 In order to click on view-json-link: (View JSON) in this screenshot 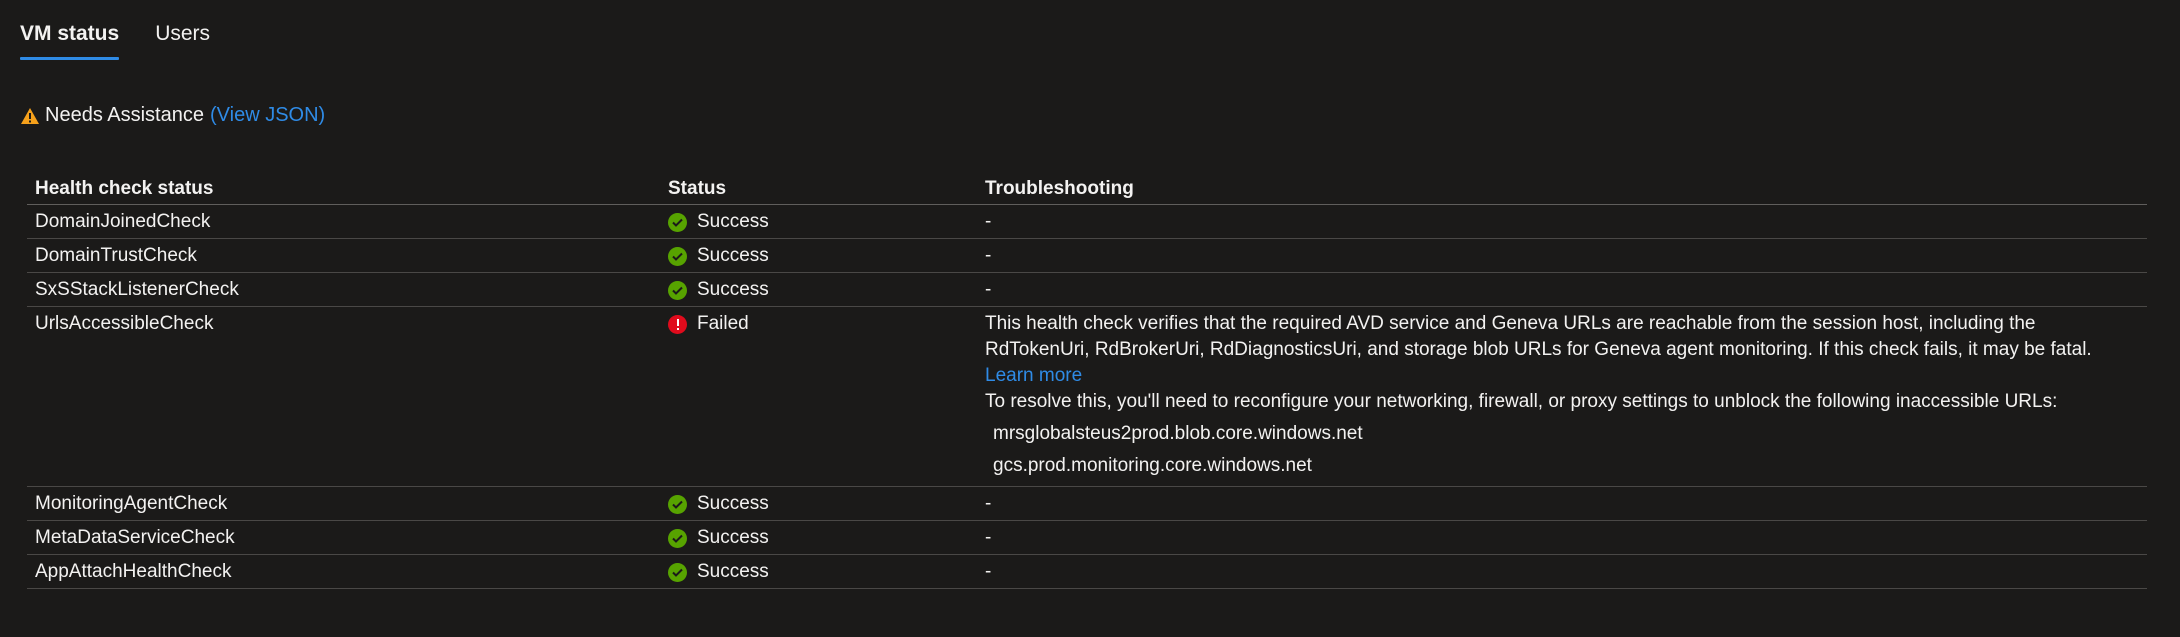, I will do `click(267, 115)`.